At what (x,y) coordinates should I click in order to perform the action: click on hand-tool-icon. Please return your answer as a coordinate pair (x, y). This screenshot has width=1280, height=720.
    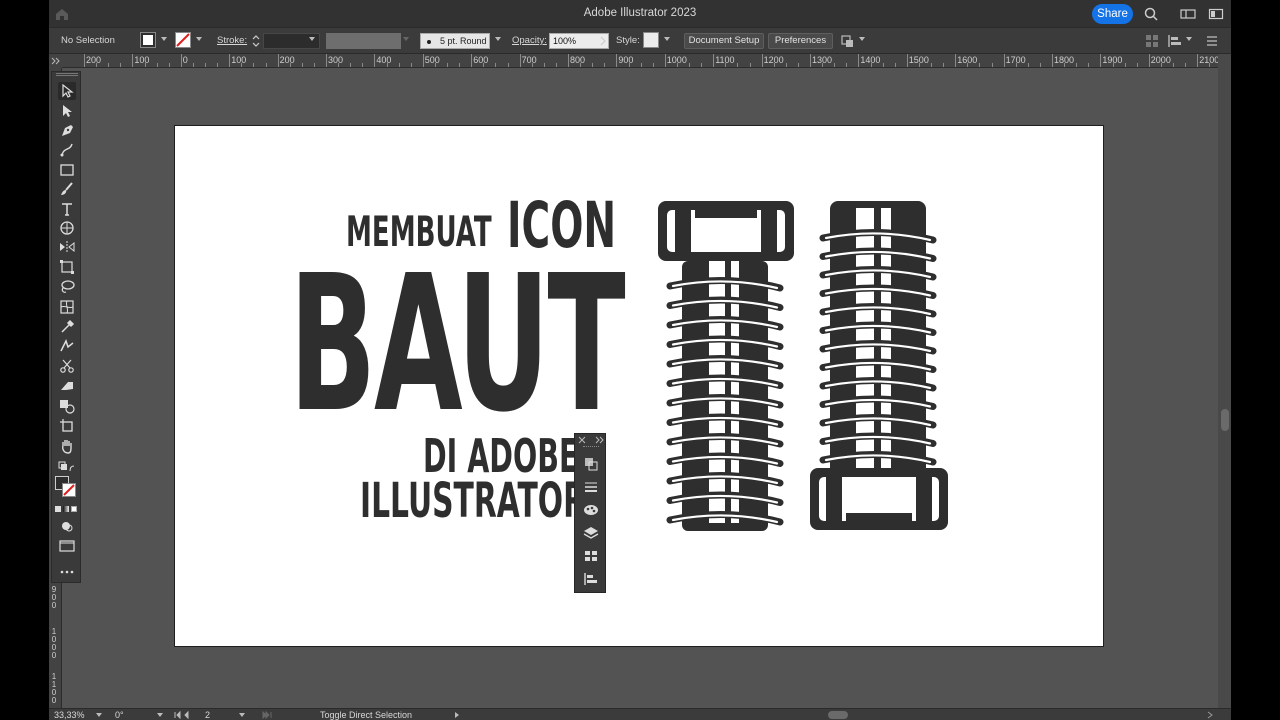
    Looking at the image, I should click on (67, 446).